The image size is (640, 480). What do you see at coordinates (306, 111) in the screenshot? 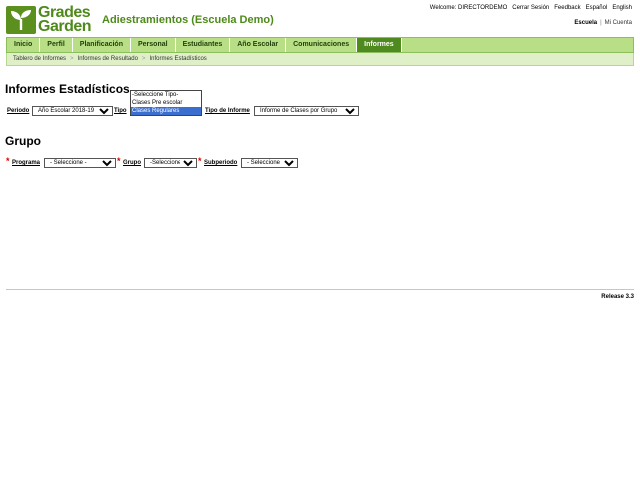
I see `tipo-informe-select: Informe de Clases por Grupo` at bounding box center [306, 111].